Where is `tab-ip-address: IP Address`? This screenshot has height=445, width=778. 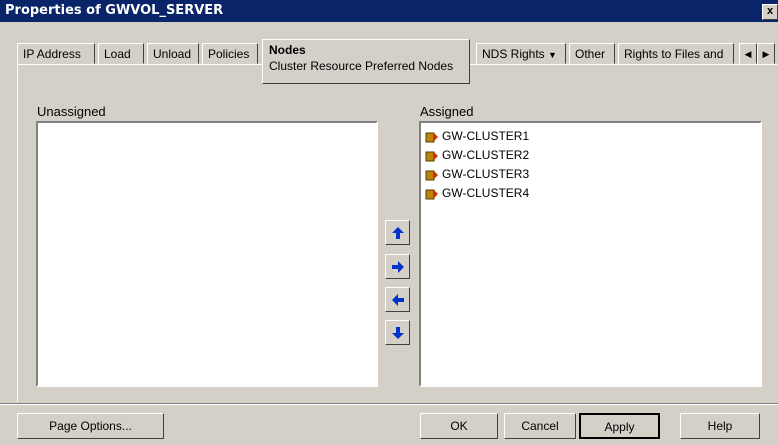
tab-ip-address: IP Address is located at coordinates (56, 53).